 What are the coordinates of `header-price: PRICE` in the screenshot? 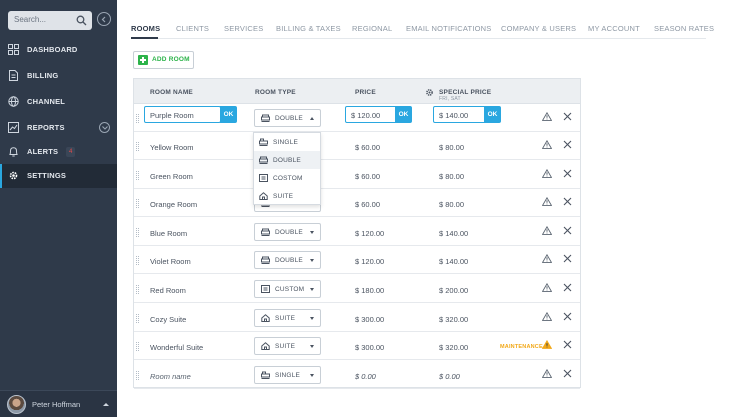 It's located at (365, 92).